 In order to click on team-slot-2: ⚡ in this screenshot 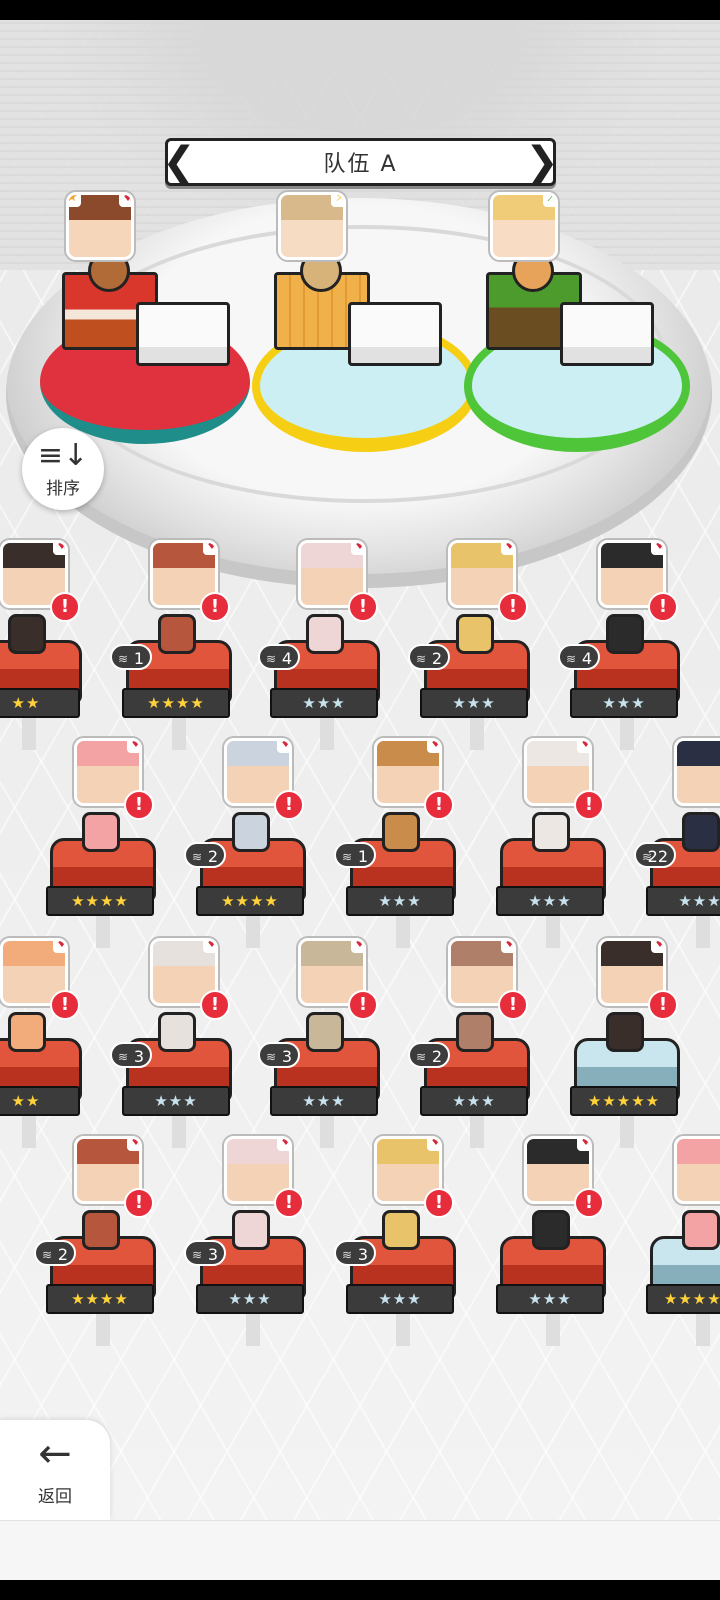, I will do `click(365, 330)`.